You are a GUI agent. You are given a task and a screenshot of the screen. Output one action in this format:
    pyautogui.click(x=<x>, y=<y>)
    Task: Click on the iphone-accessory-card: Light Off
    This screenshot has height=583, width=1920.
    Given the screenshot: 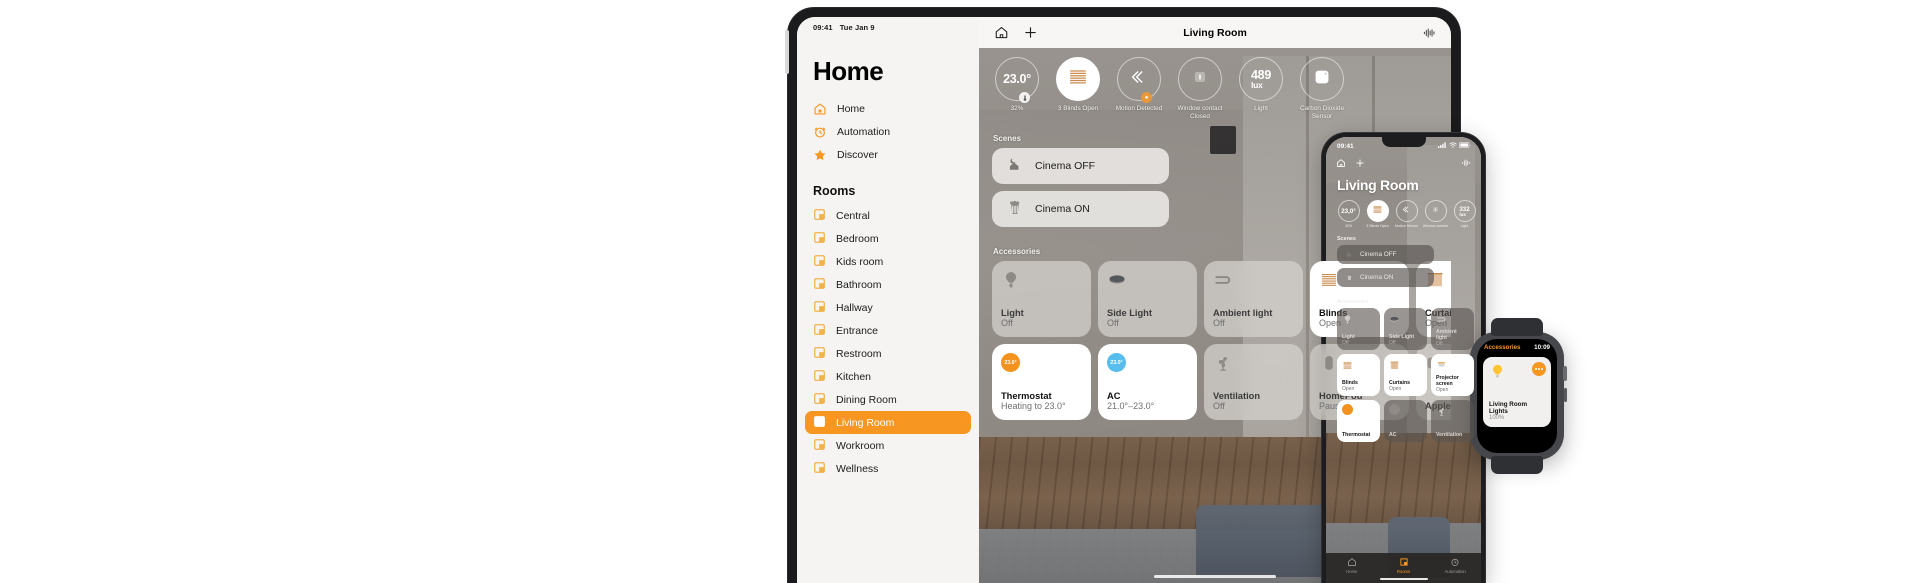 What is the action you would take?
    pyautogui.click(x=1358, y=329)
    